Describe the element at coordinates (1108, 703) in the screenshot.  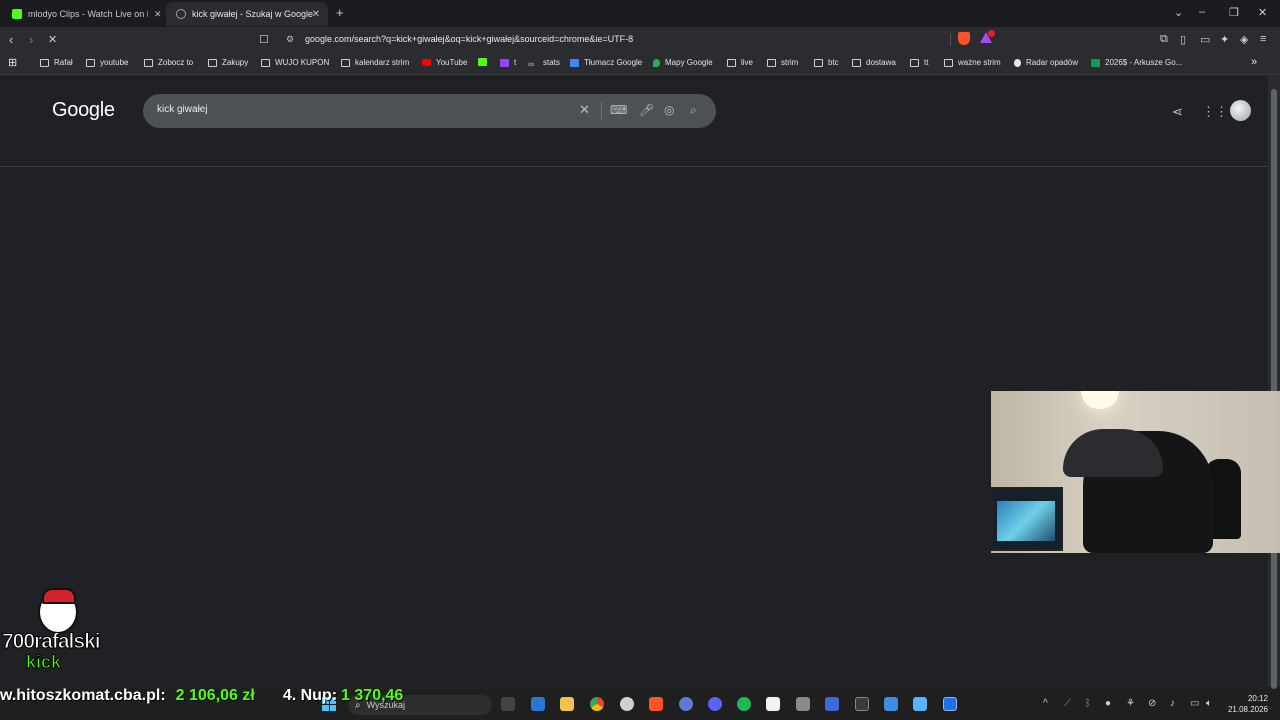
I see `tray-app-icon: ●` at that location.